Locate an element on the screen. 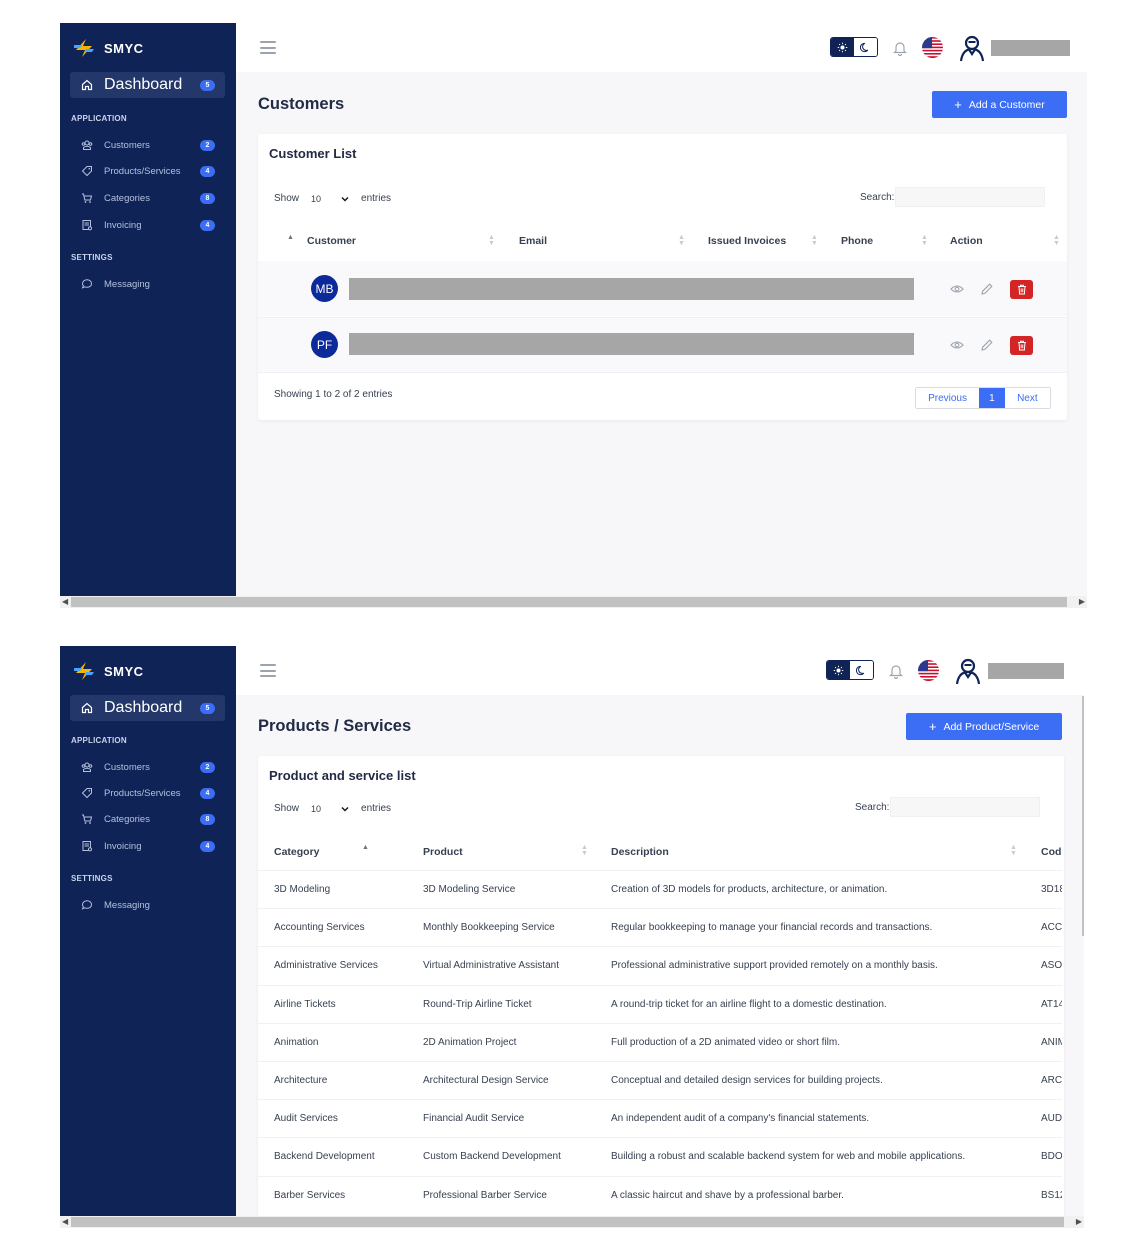 This screenshot has height=1244, width=1144. redacted-customer-data is located at coordinates (631, 289).